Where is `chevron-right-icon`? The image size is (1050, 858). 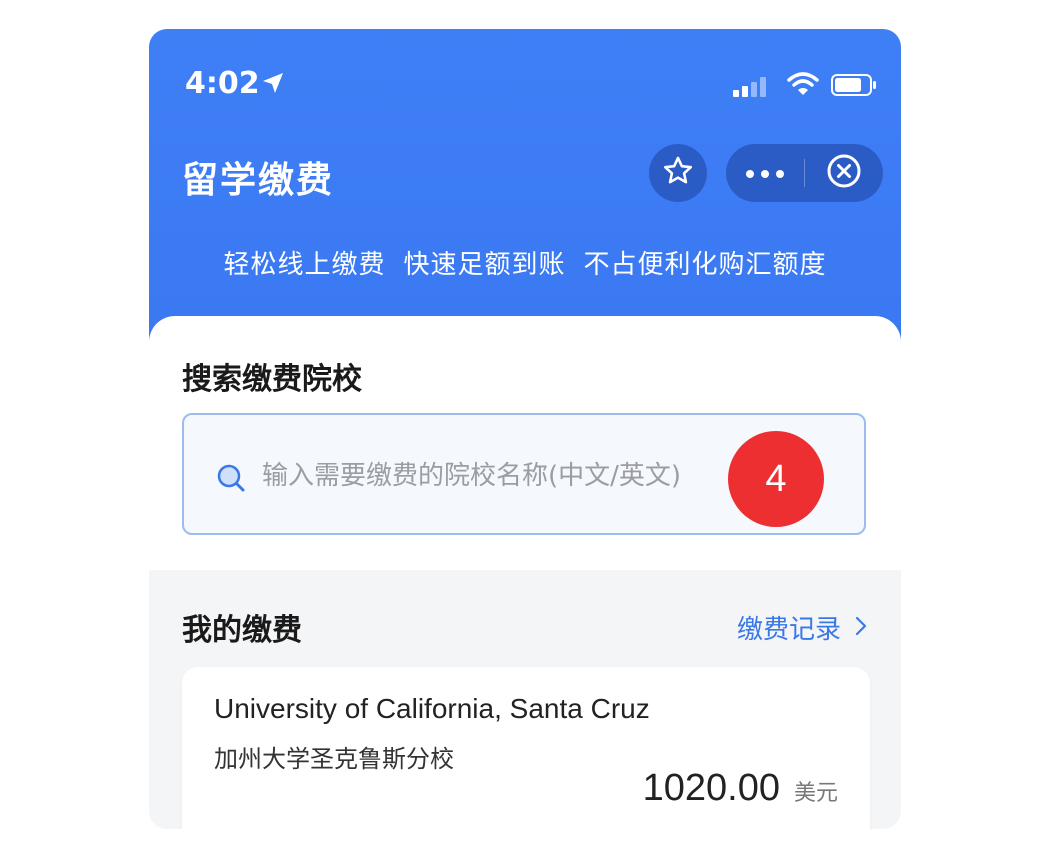 chevron-right-icon is located at coordinates (861, 628).